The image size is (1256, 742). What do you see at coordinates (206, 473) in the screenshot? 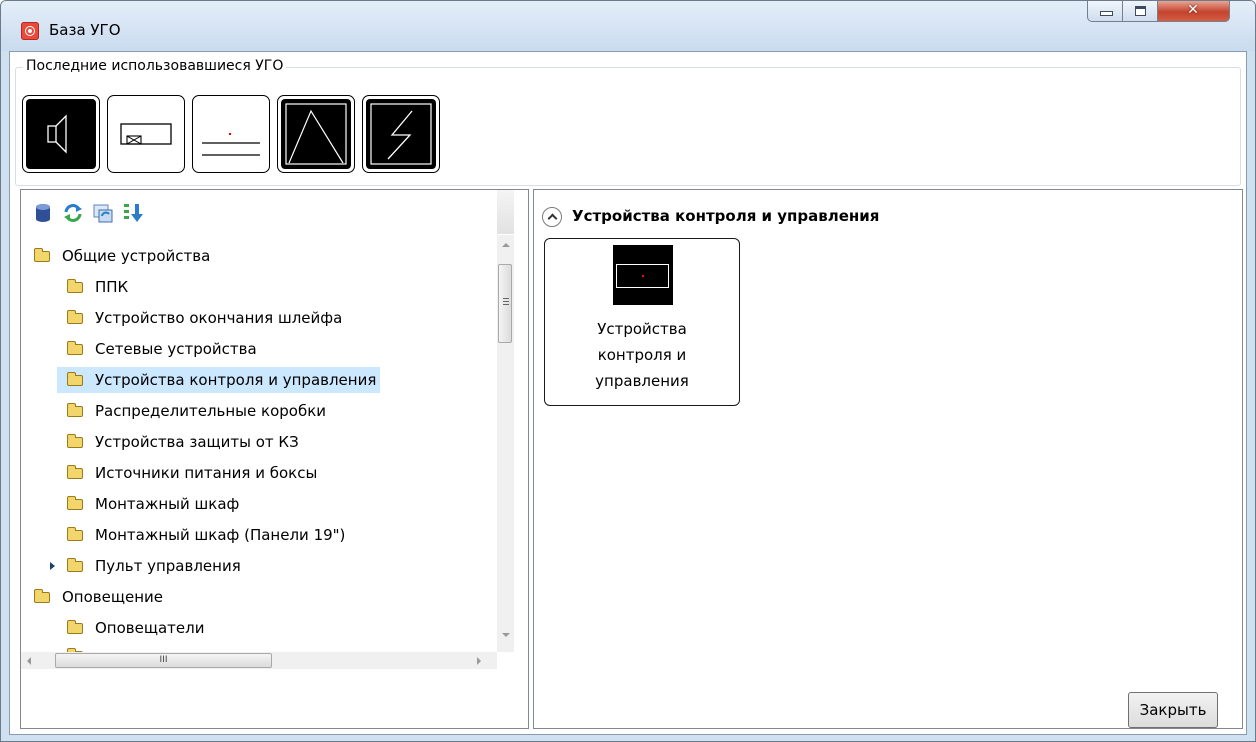
I see `tree-node-label: Источники питания и боксы` at bounding box center [206, 473].